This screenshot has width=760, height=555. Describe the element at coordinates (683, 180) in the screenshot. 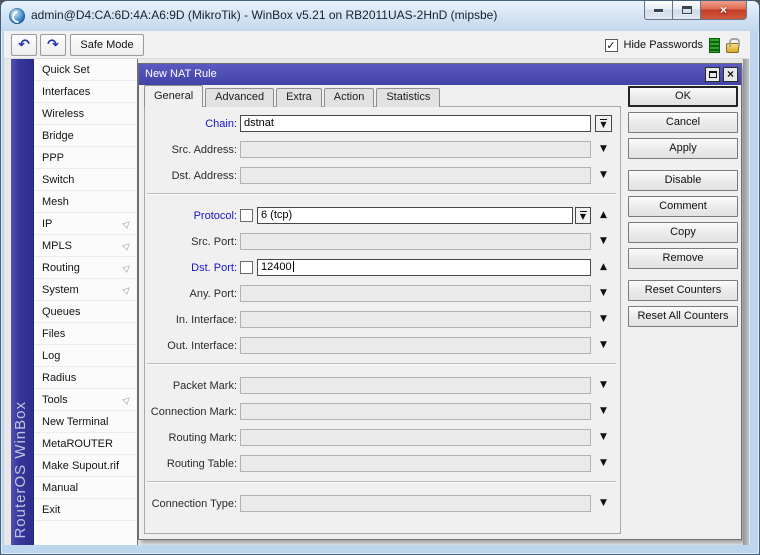

I see `disable-button: Disable` at that location.